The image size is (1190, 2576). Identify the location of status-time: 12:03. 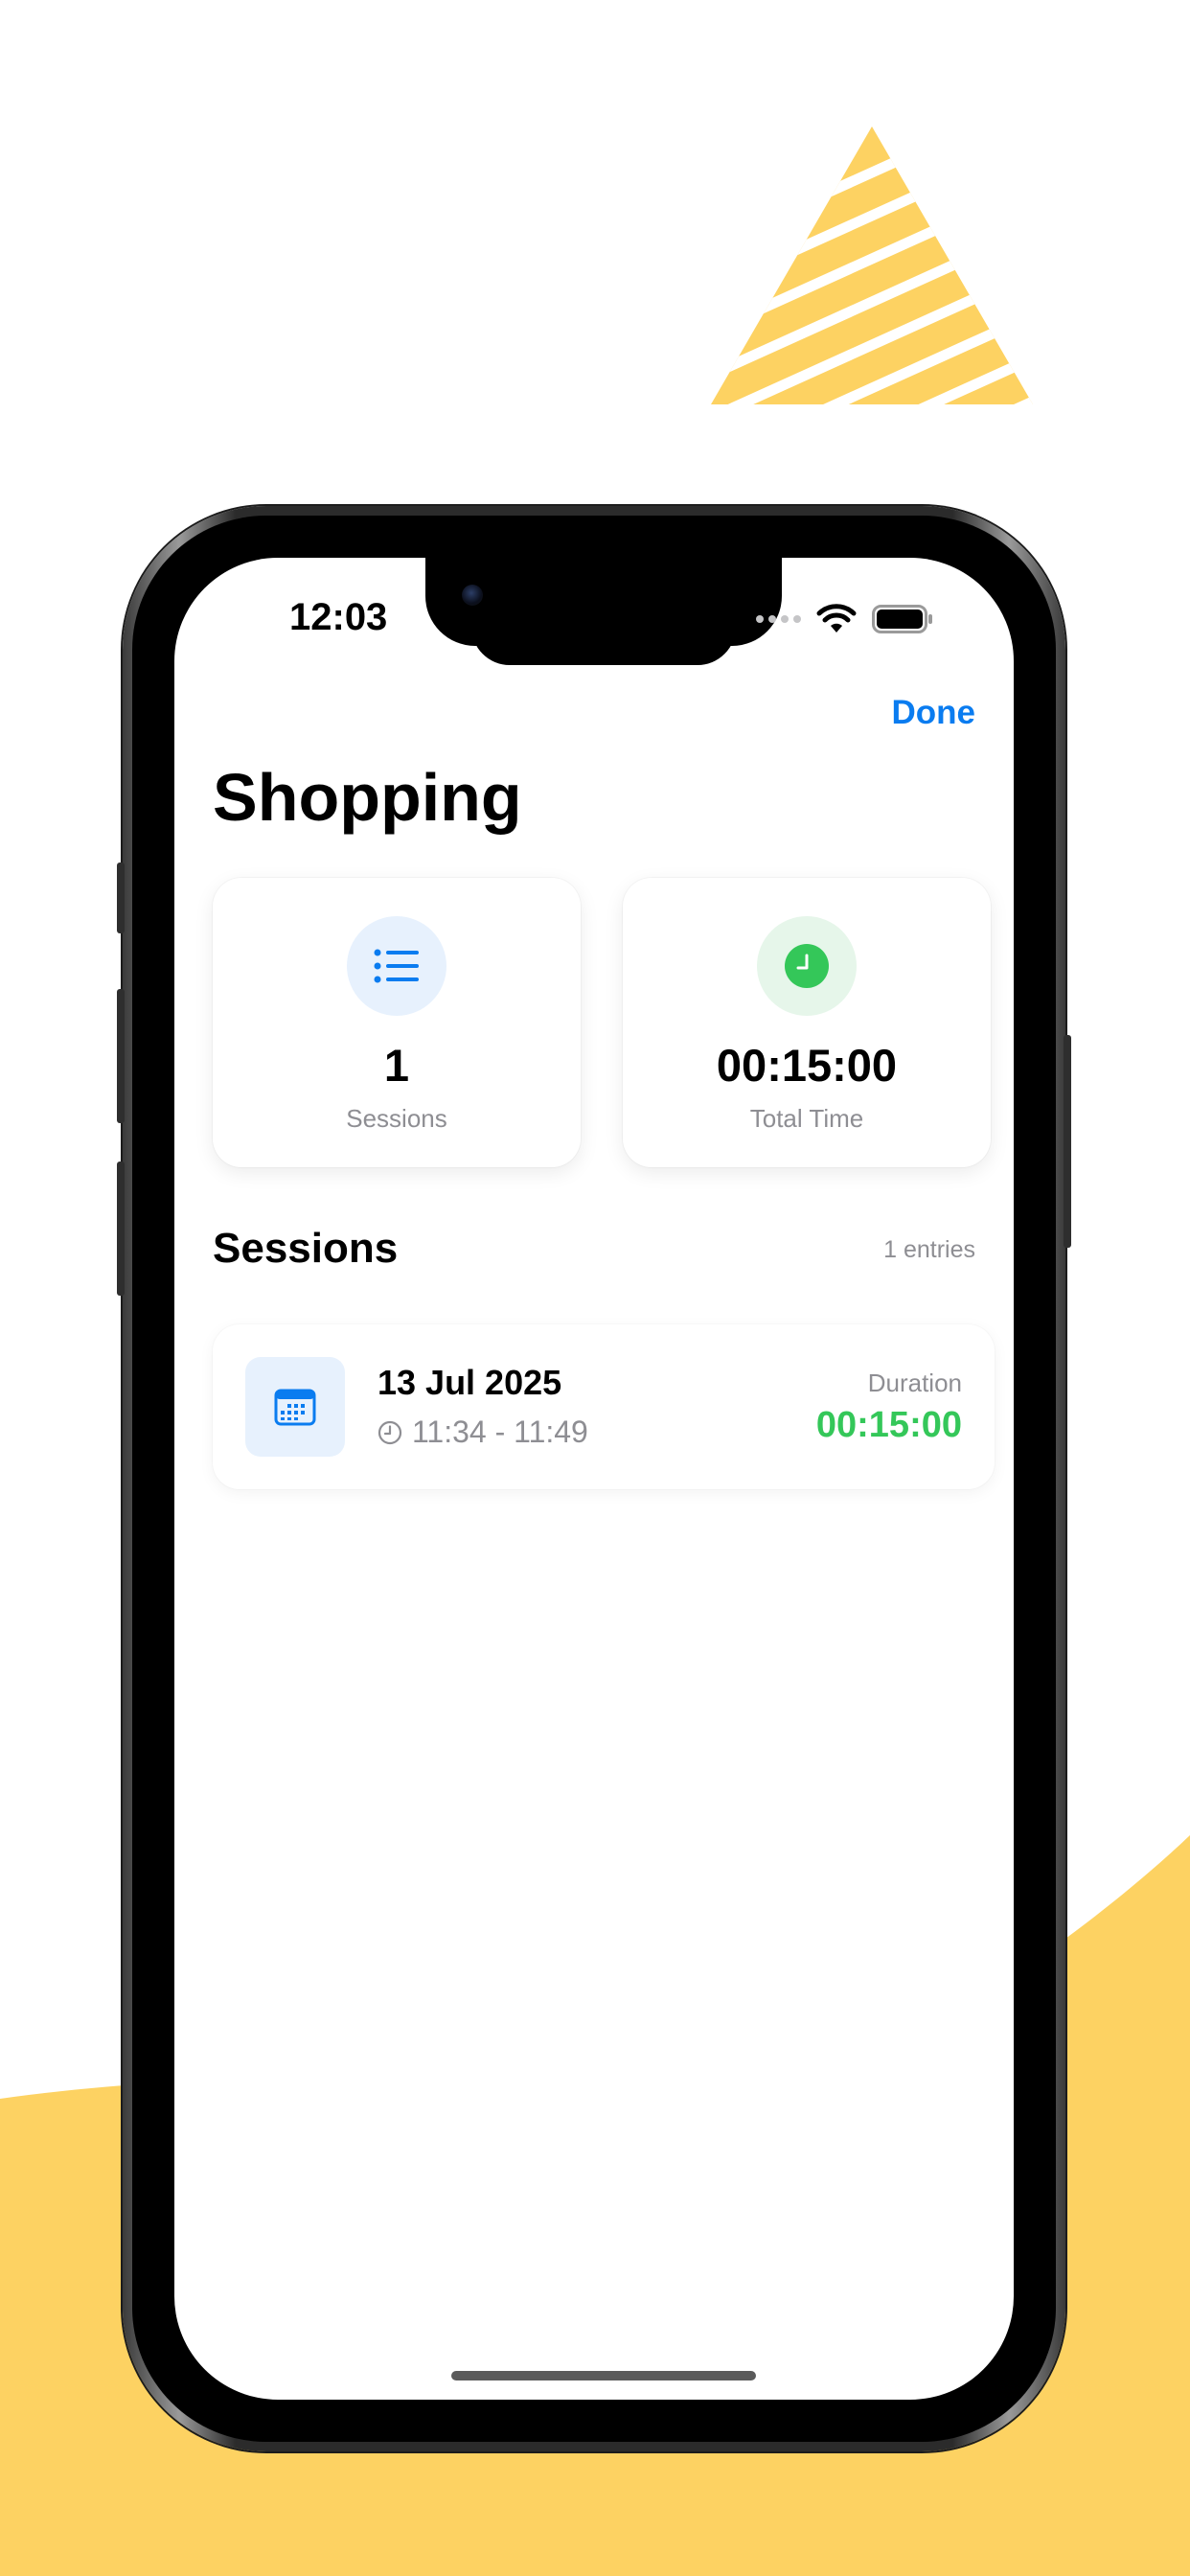
(339, 617).